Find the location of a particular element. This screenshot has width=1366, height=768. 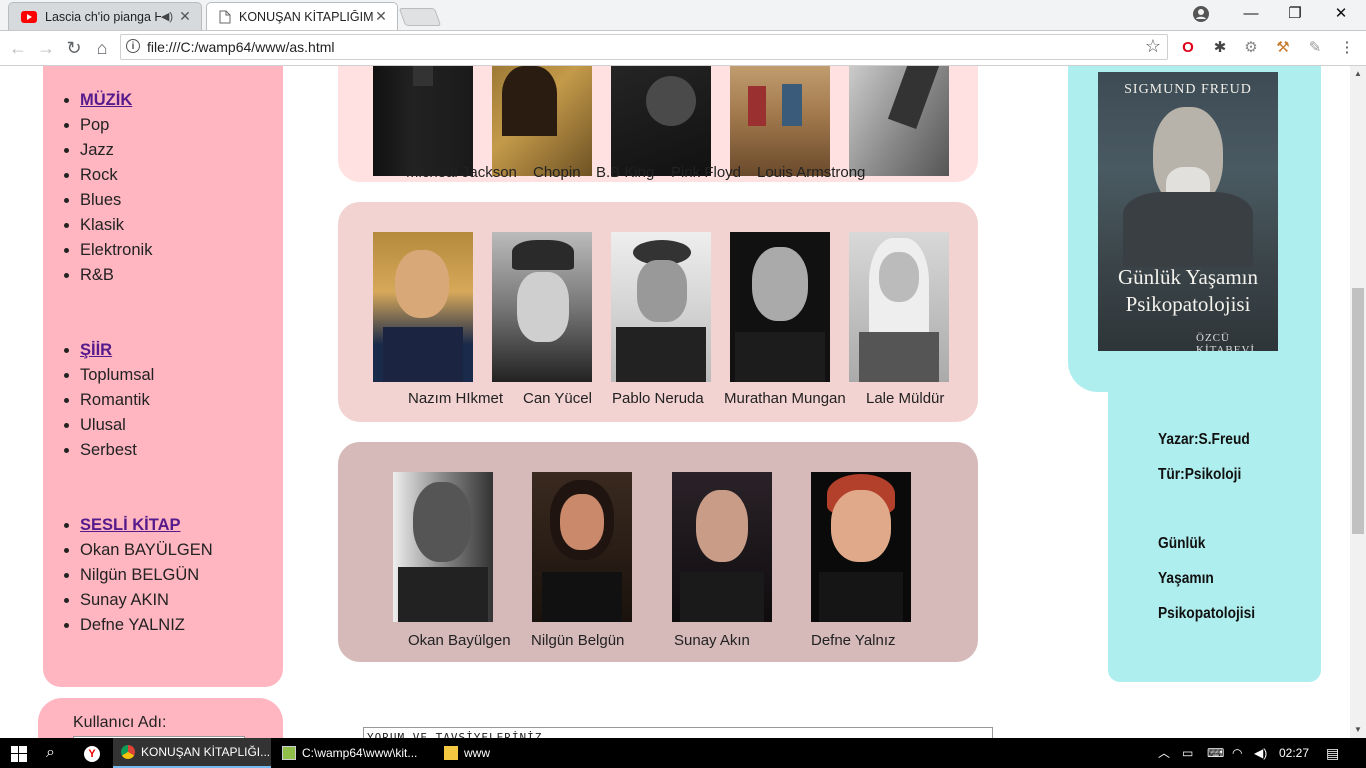

menu-item: R&B is located at coordinates (116, 275).